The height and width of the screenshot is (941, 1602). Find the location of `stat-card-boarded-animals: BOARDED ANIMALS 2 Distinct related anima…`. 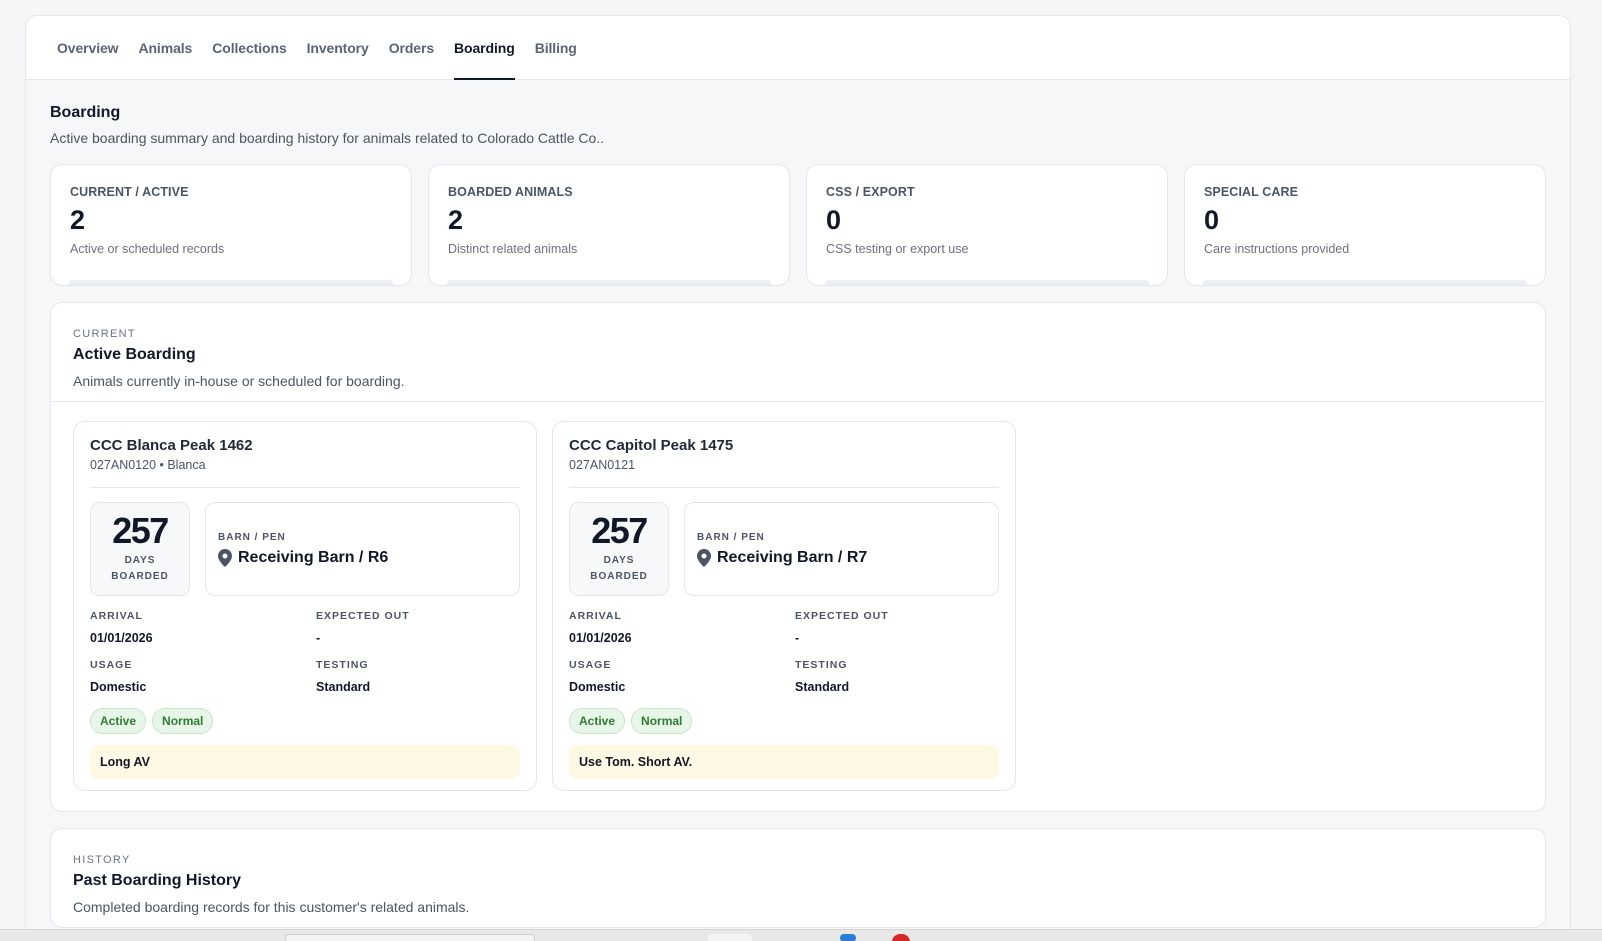

stat-card-boarded-animals: BOARDED ANIMALS 2 Distinct related anima… is located at coordinates (609, 225).